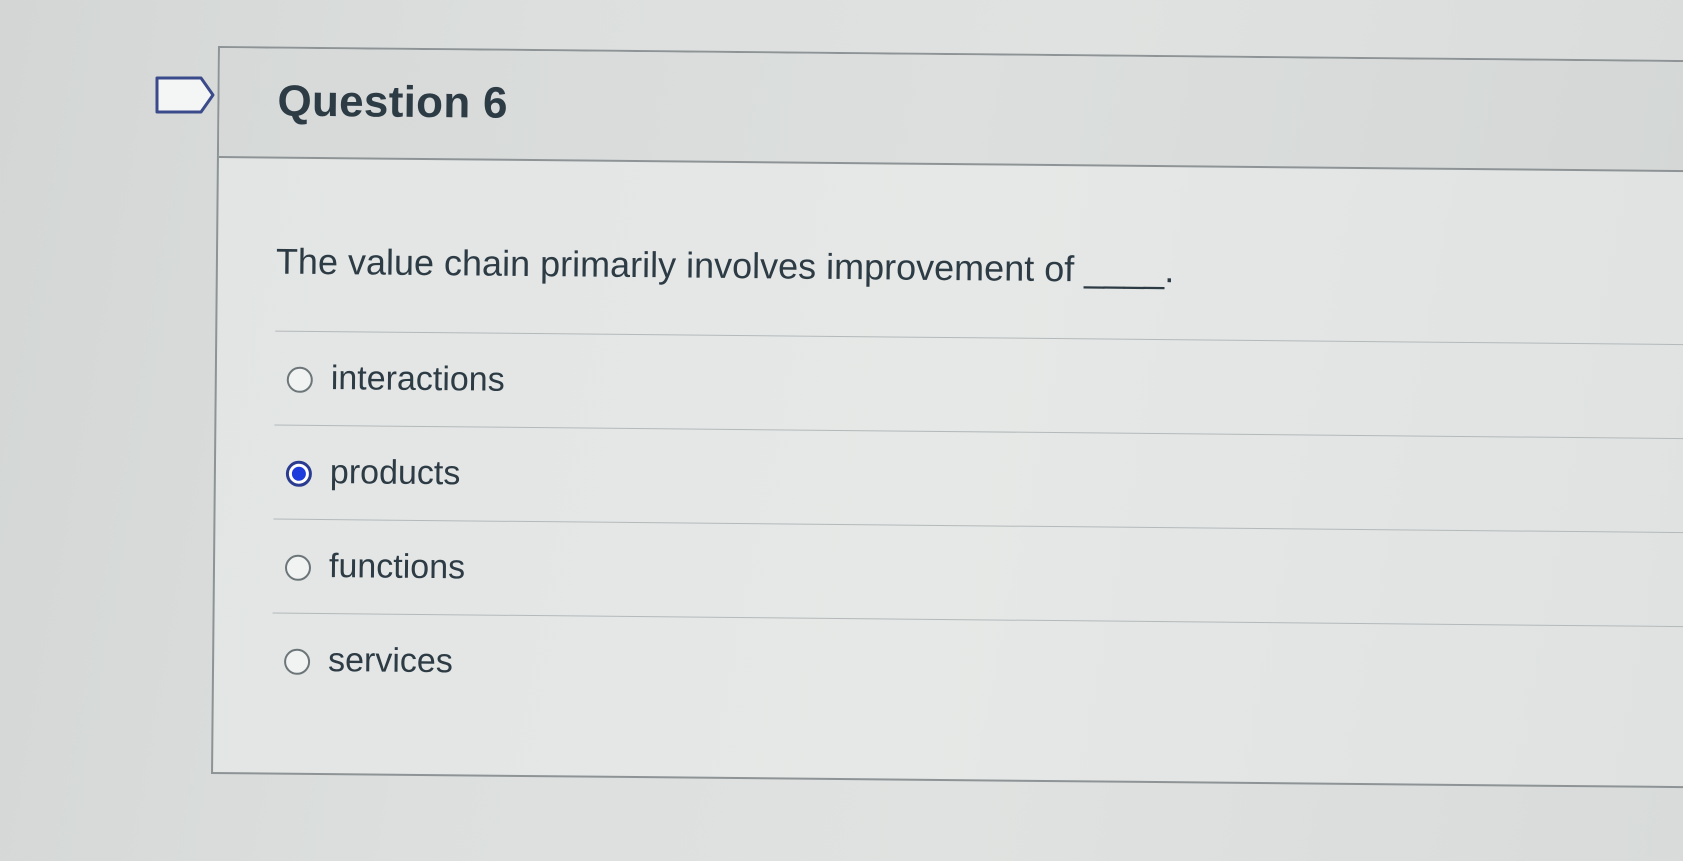  What do you see at coordinates (978, 384) in the screenshot?
I see `answer-option-interactions: interactions` at bounding box center [978, 384].